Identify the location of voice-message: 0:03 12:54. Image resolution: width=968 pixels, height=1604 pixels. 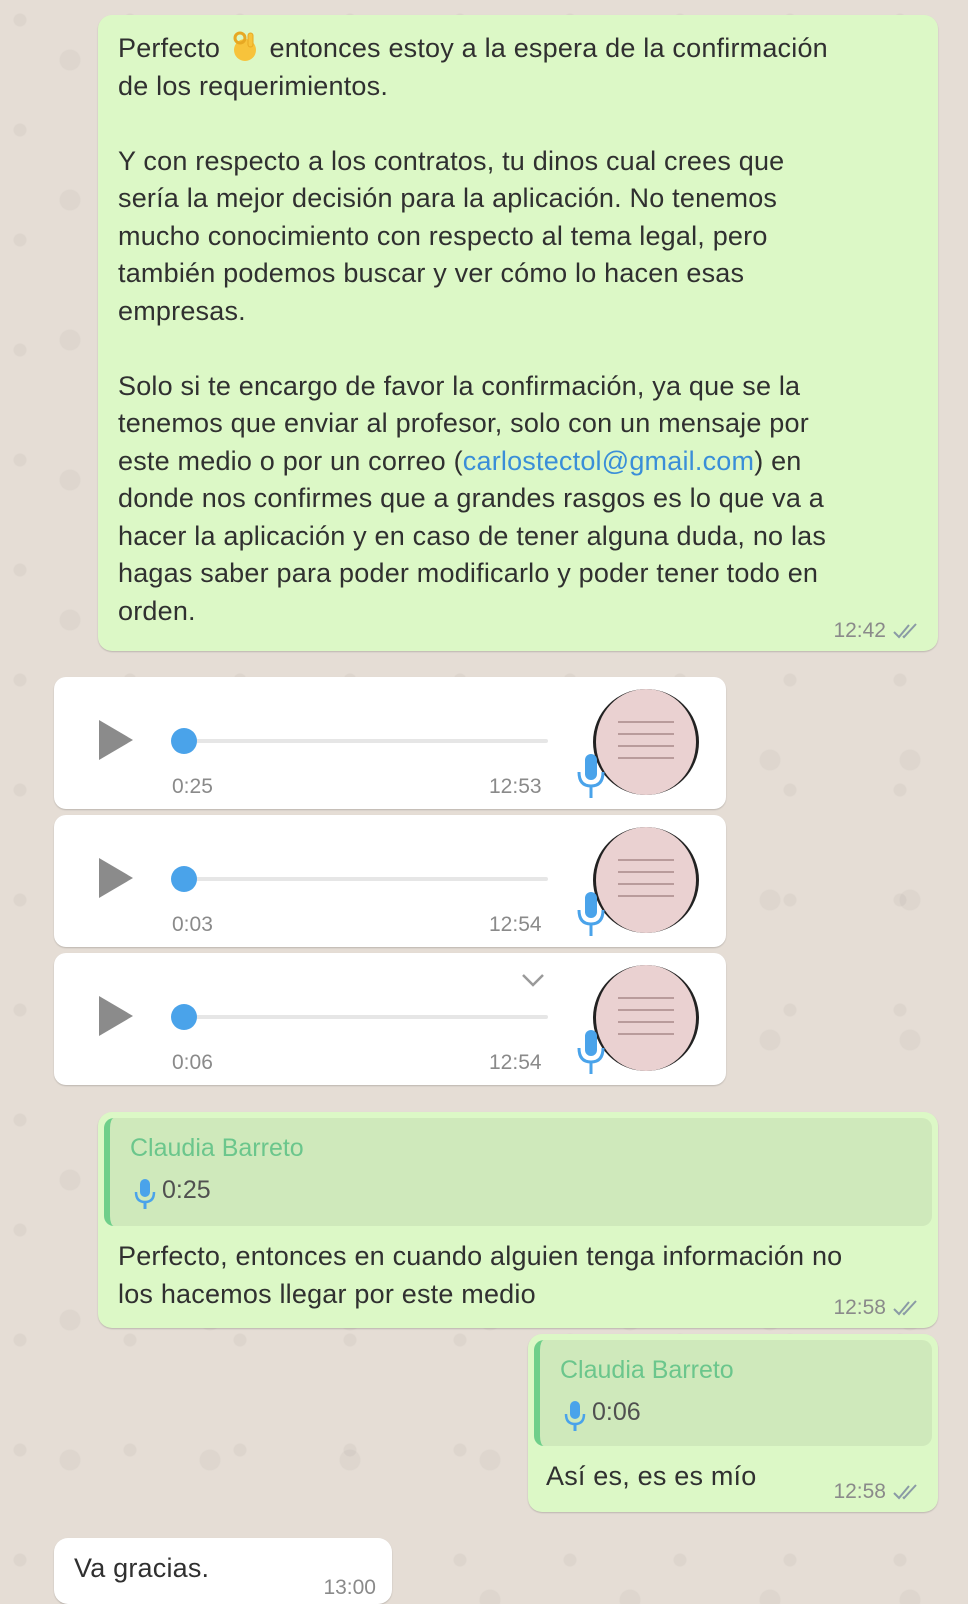
(390, 881).